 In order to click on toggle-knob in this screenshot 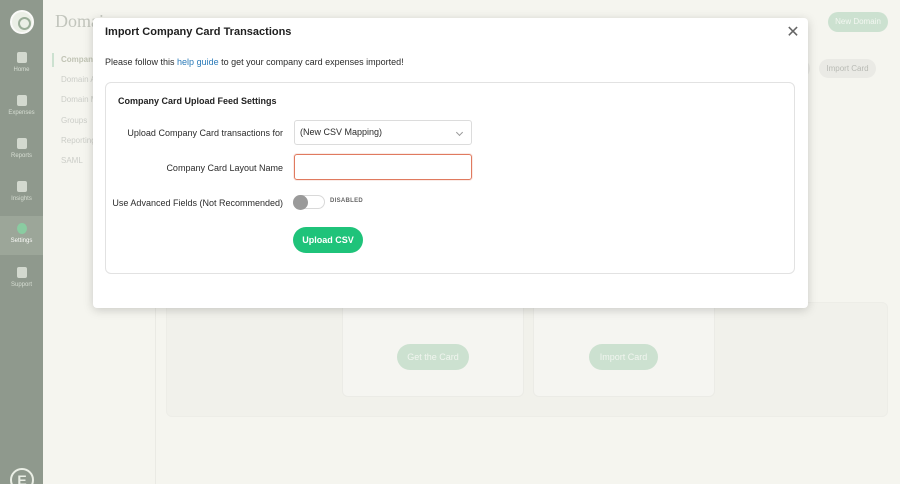, I will do `click(300, 202)`.